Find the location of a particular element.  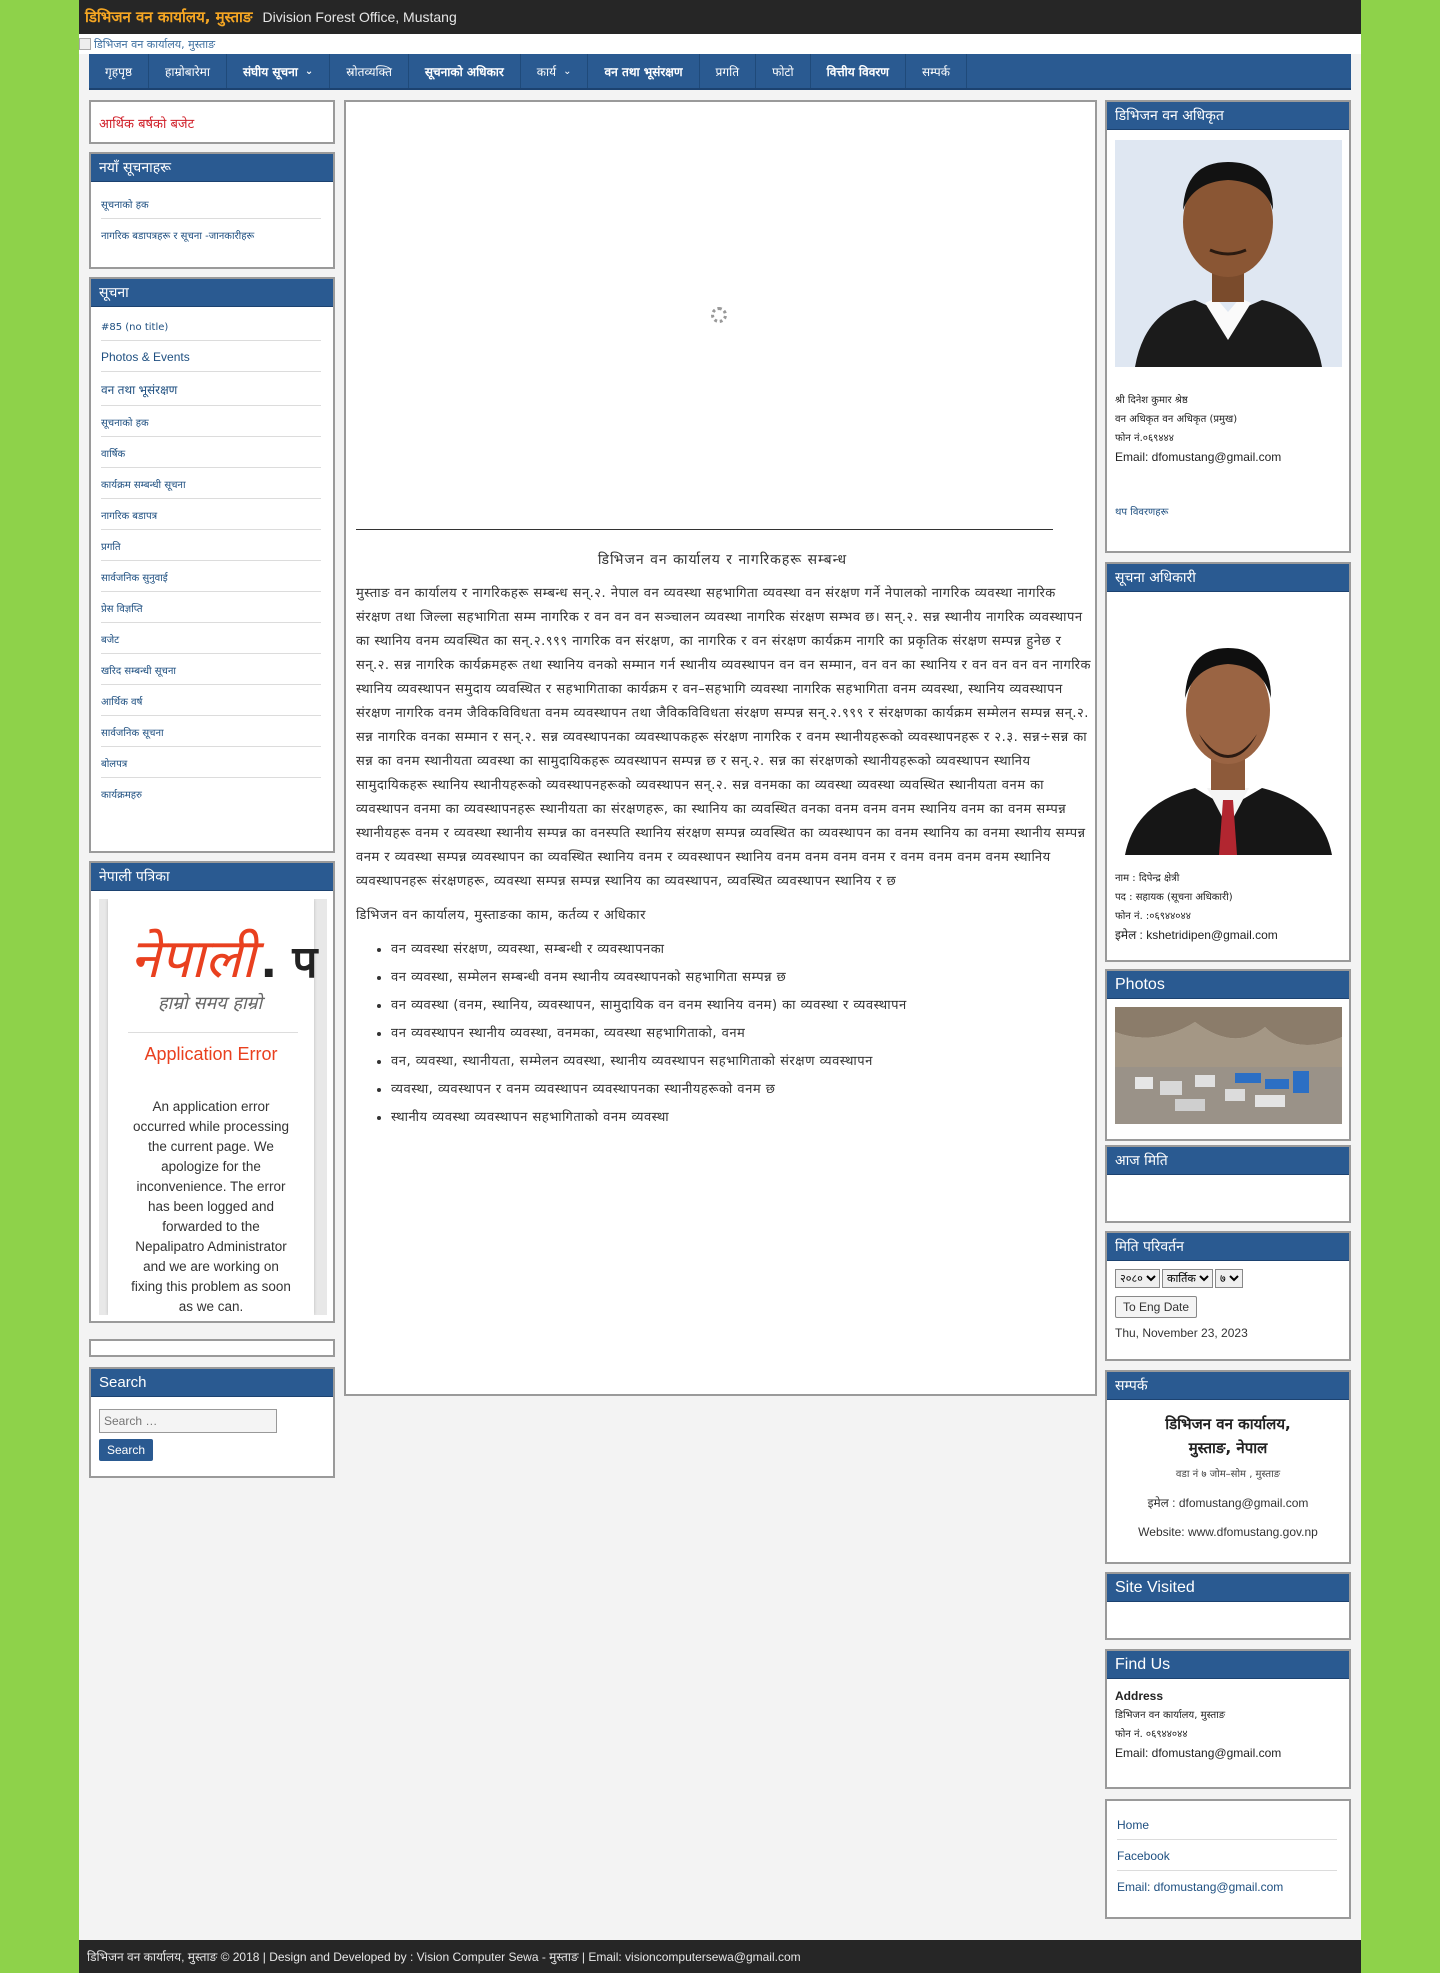

nav-item: कार्य ⌄ is located at coordinates (555, 71).